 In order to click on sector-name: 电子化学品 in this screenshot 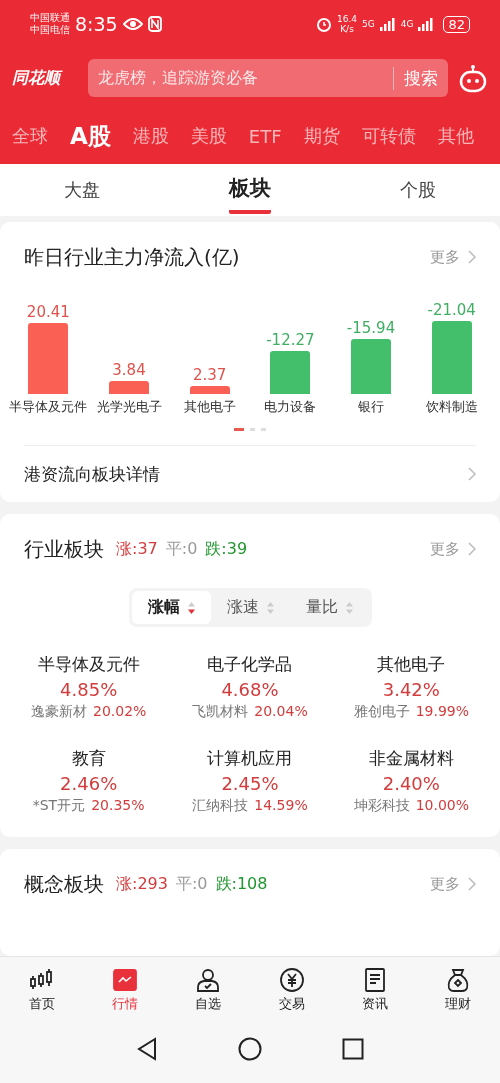, I will do `click(250, 664)`.